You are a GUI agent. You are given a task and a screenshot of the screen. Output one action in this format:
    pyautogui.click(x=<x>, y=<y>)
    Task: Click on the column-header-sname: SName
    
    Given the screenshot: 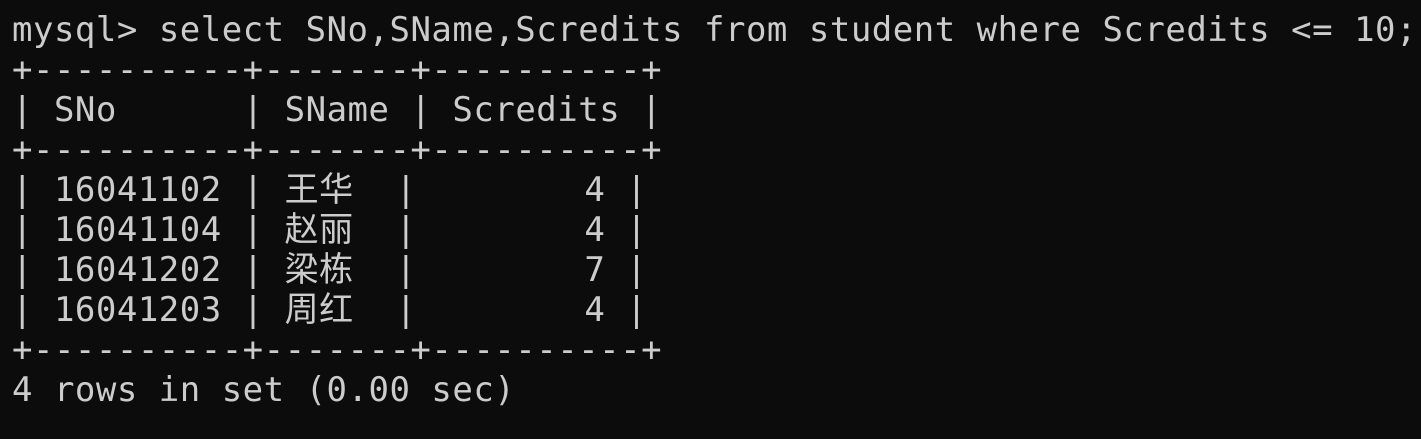 What is the action you would take?
    pyautogui.click(x=337, y=110)
    